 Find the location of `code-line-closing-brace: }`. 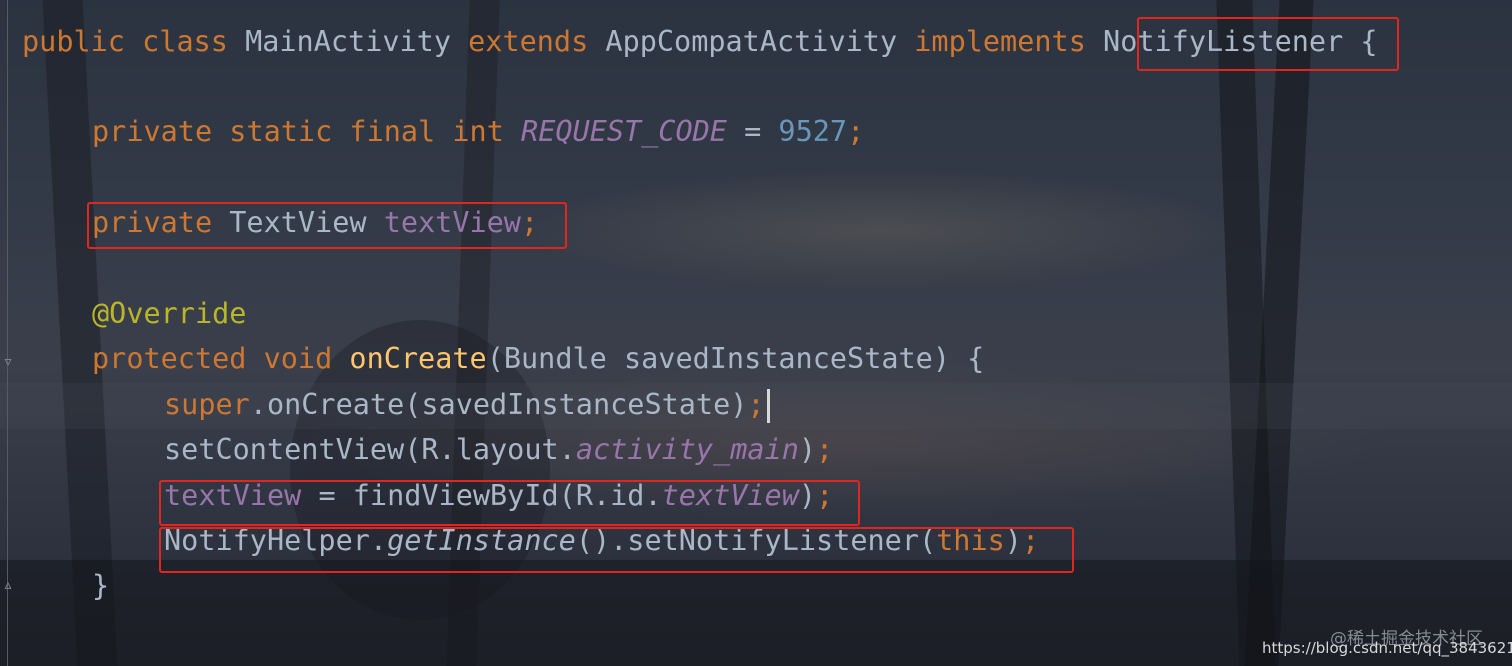

code-line-closing-brace: } is located at coordinates (101, 585).